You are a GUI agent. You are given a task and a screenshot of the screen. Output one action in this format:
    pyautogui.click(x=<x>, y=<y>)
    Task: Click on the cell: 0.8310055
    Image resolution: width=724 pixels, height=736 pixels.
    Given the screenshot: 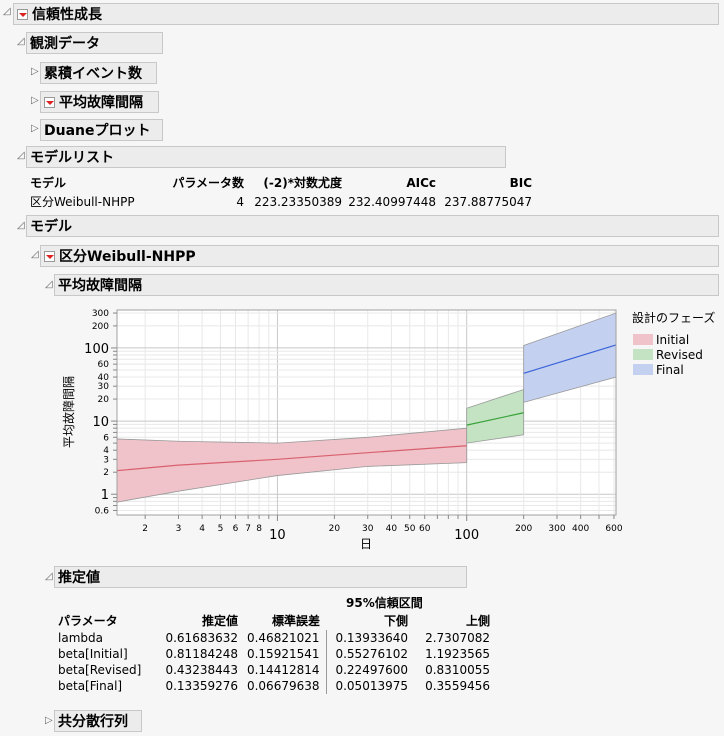 What is the action you would take?
    pyautogui.click(x=457, y=670)
    